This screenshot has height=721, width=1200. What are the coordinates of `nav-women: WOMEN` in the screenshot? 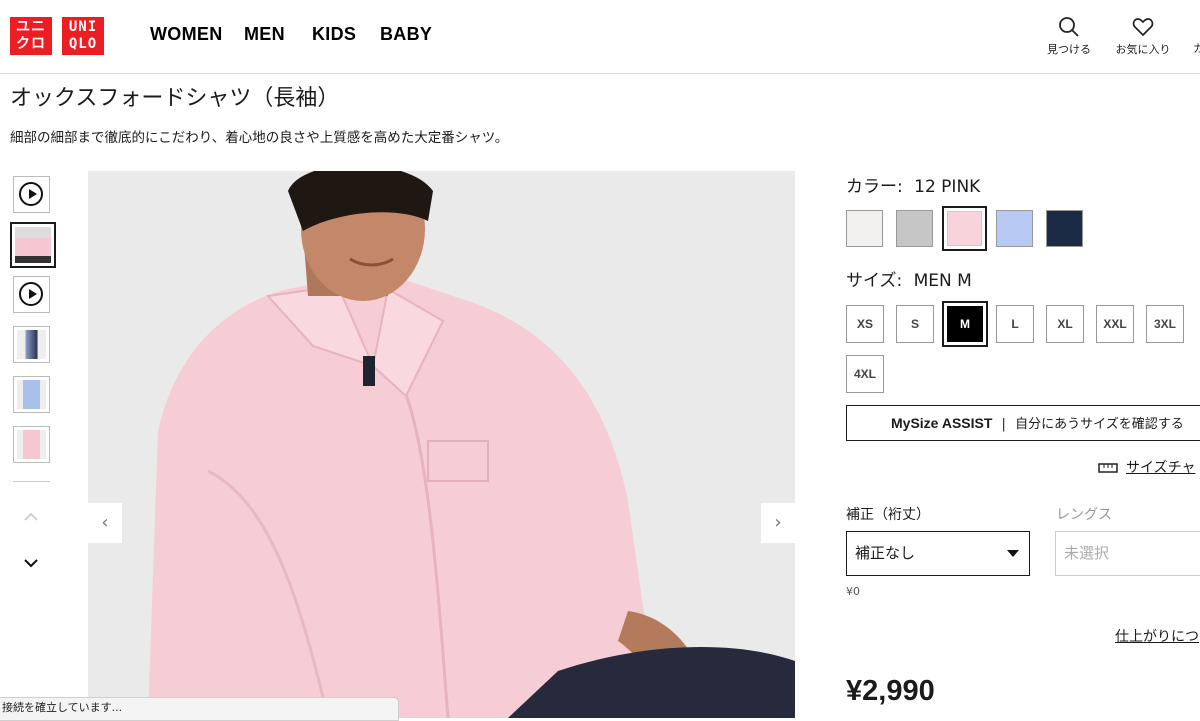 It's located at (186, 34).